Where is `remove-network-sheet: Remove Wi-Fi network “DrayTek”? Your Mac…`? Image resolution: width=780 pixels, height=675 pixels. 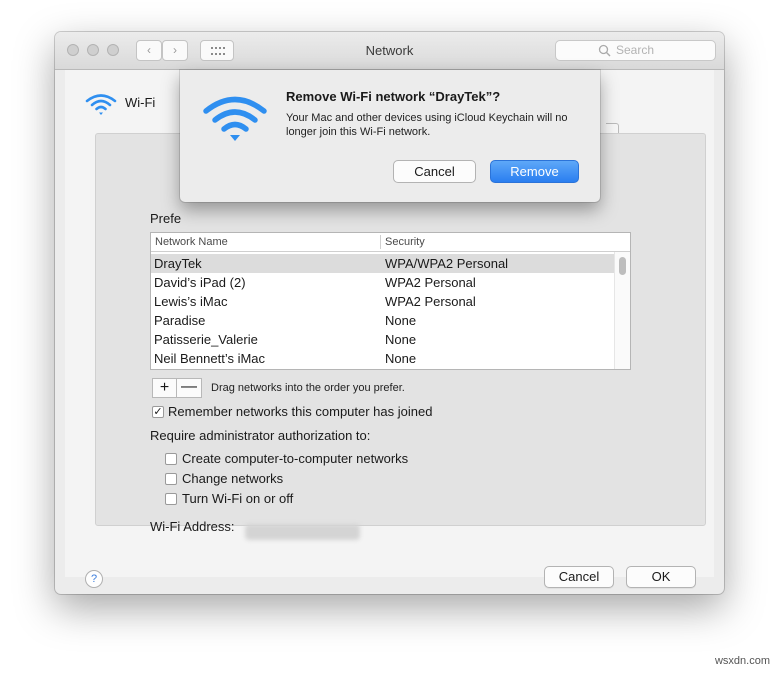 remove-network-sheet: Remove Wi-Fi network “DrayTek”? Your Mac… is located at coordinates (390, 136).